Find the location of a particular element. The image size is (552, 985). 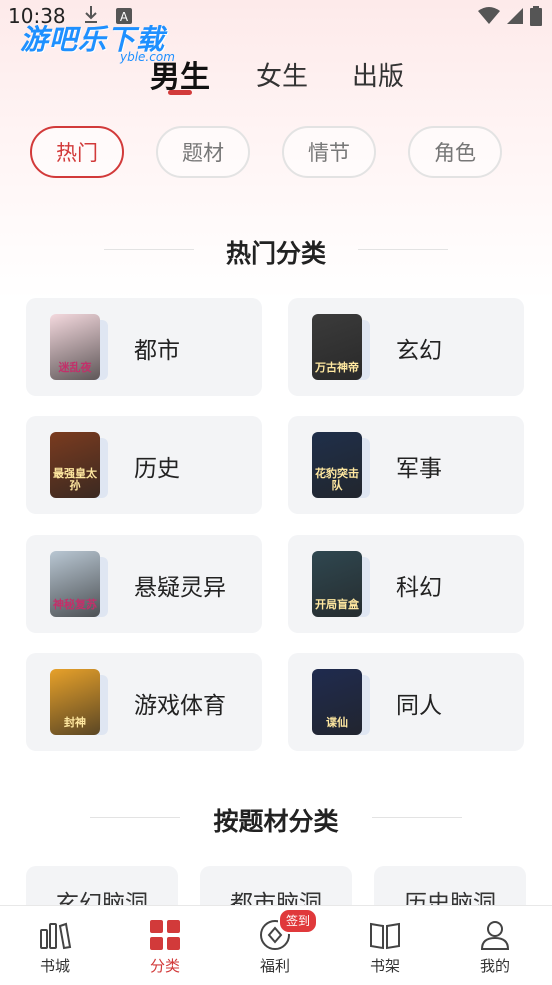

category-label: 悬疑灵异 is located at coordinates (180, 588).